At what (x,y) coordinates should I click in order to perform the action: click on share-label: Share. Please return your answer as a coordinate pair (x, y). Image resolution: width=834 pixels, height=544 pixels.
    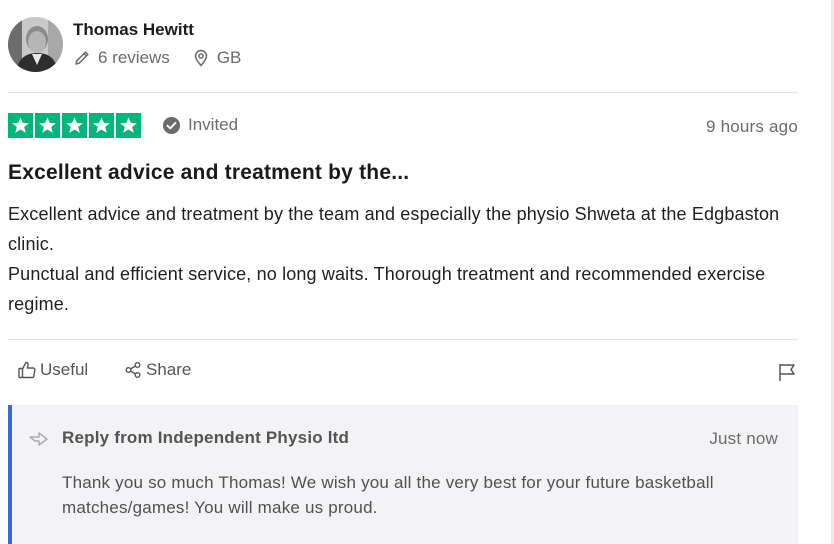
    Looking at the image, I should click on (169, 369).